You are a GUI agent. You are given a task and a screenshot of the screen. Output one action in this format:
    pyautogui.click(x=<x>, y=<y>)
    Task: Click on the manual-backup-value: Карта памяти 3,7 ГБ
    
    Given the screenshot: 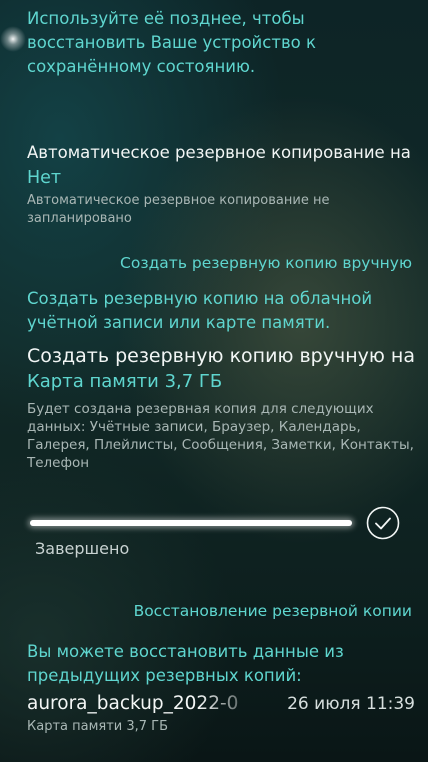 What is the action you would take?
    pyautogui.click(x=125, y=381)
    